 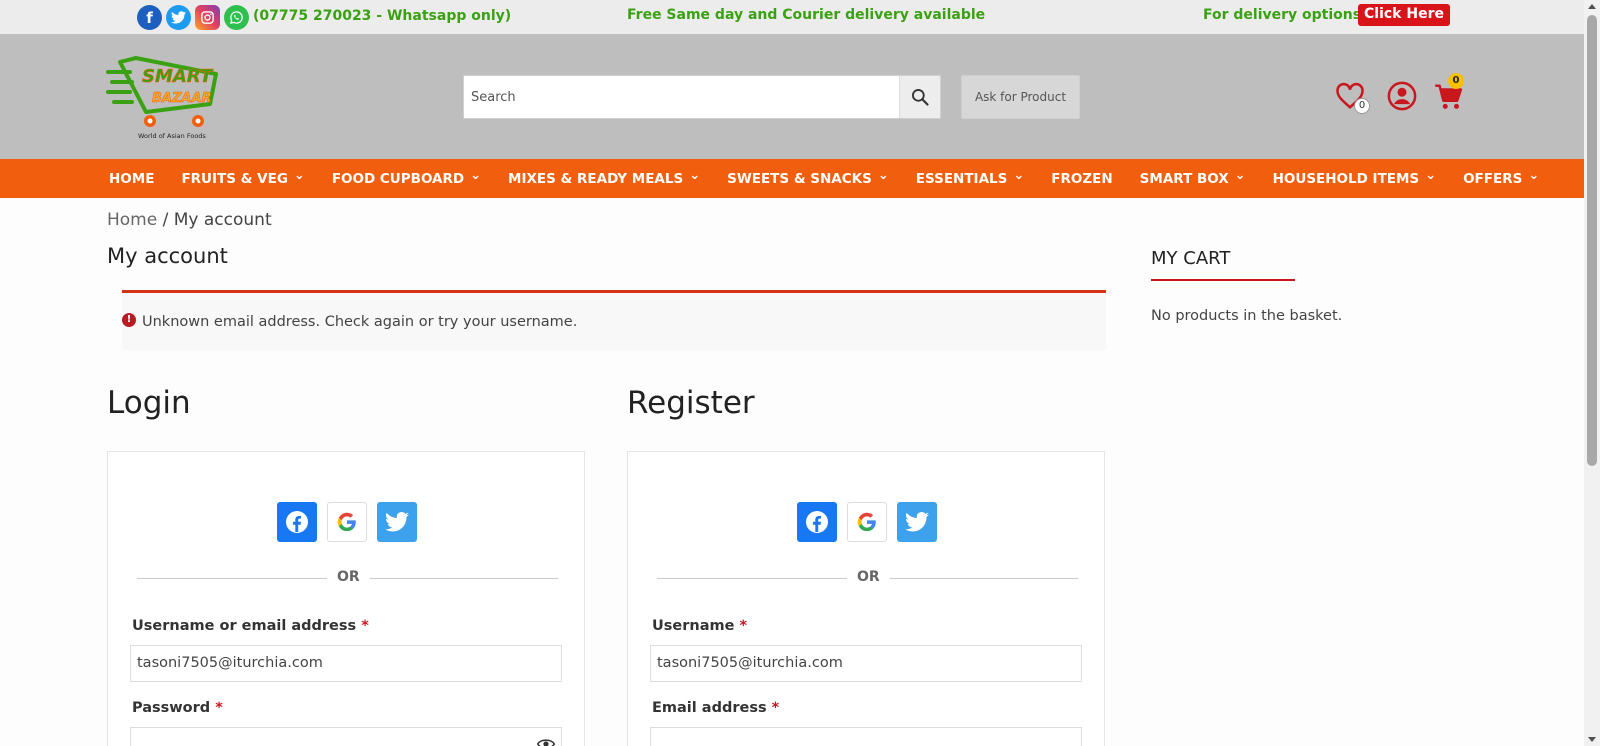 What do you see at coordinates (129, 320) in the screenshot?
I see `error-icon: !` at bounding box center [129, 320].